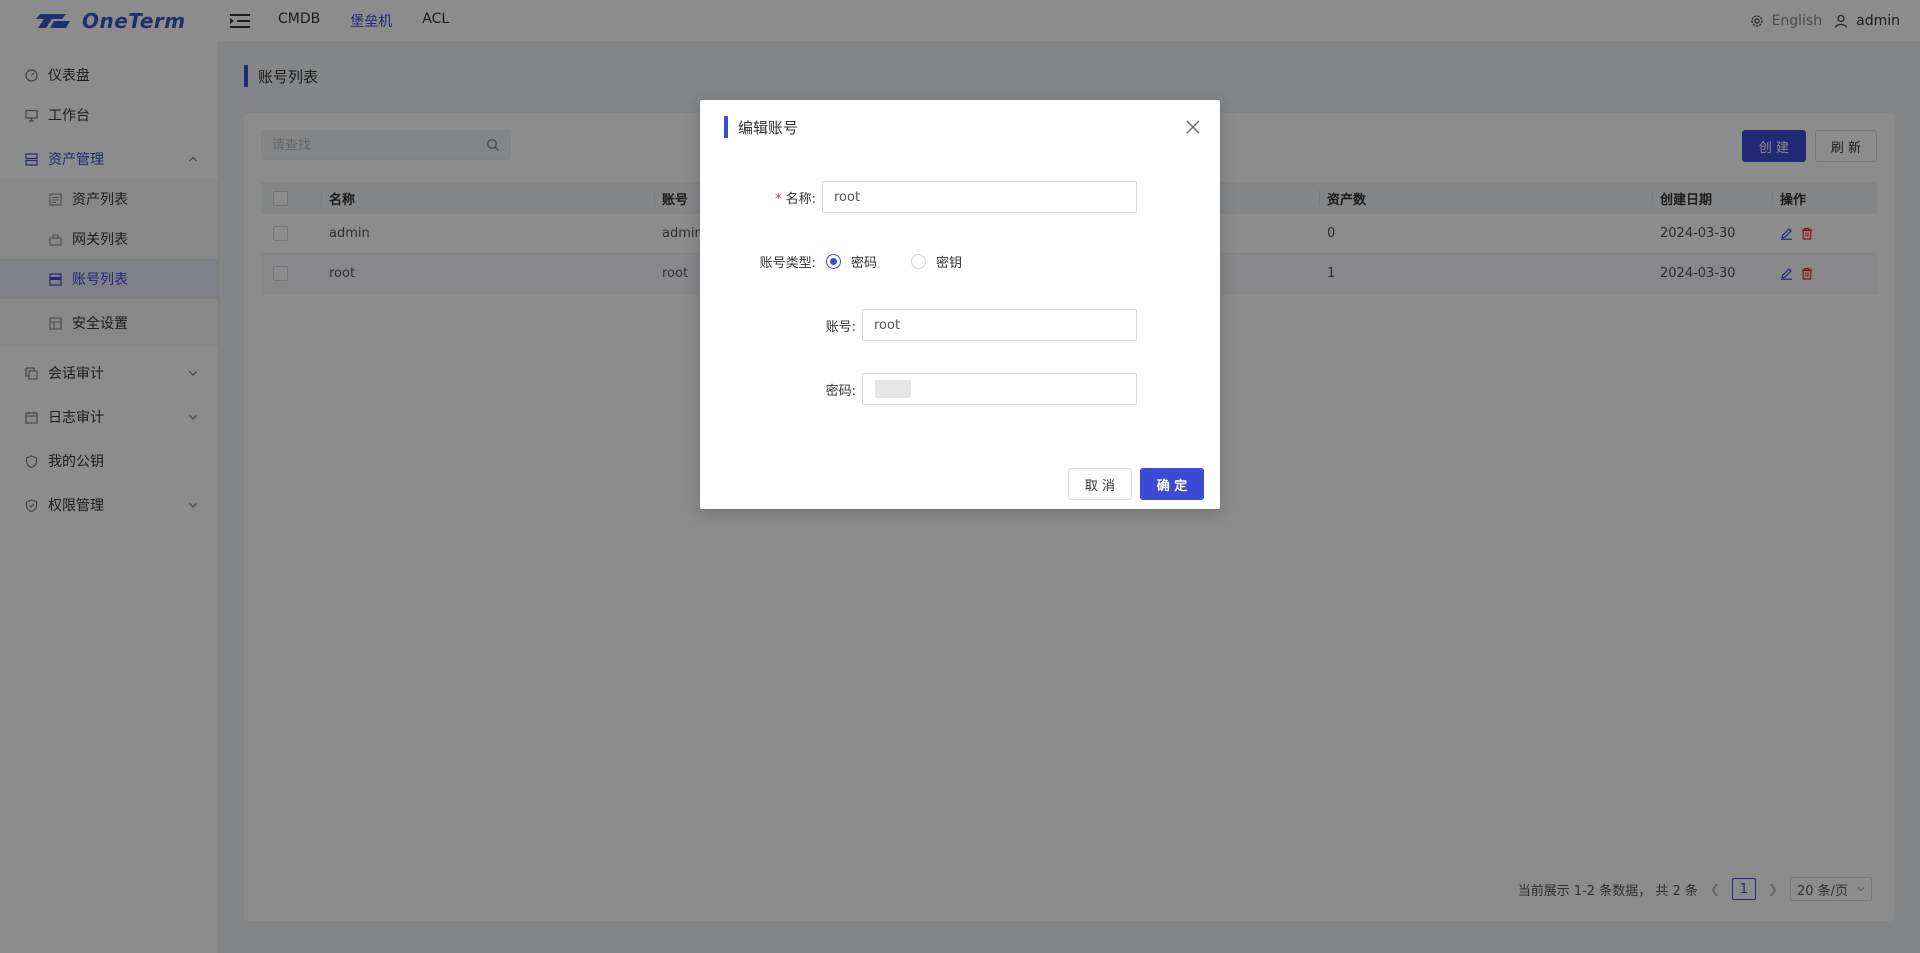  I want to click on form-row-password: 密码:, so click(960, 389).